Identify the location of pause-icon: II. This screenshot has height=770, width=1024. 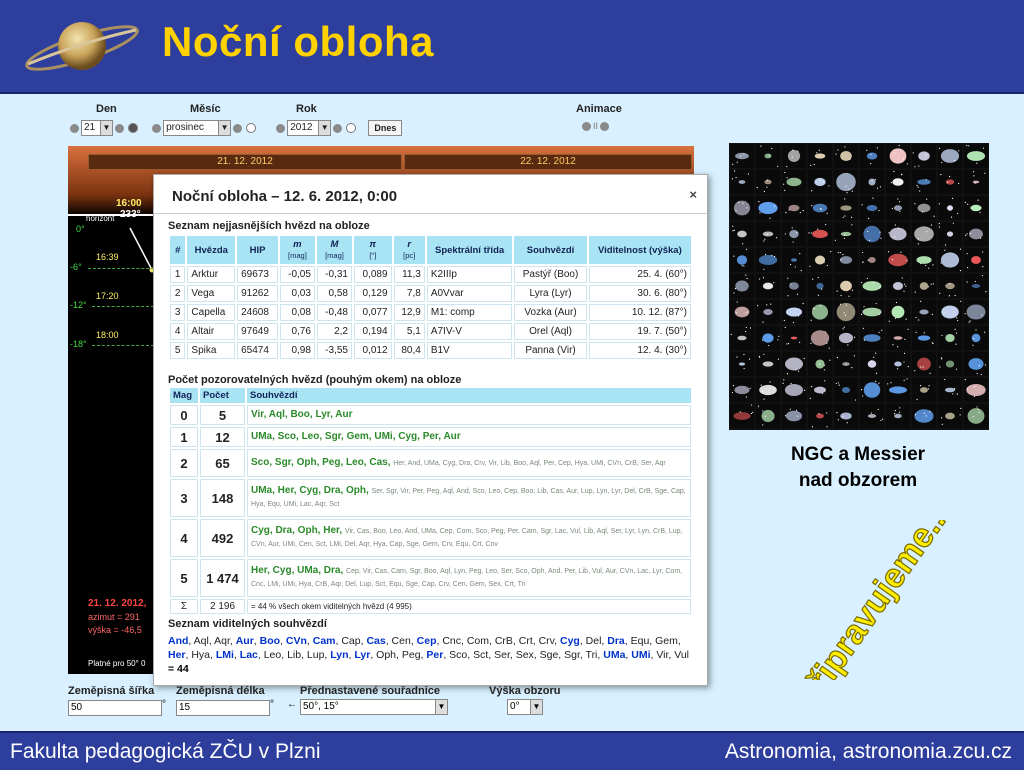
(595, 126).